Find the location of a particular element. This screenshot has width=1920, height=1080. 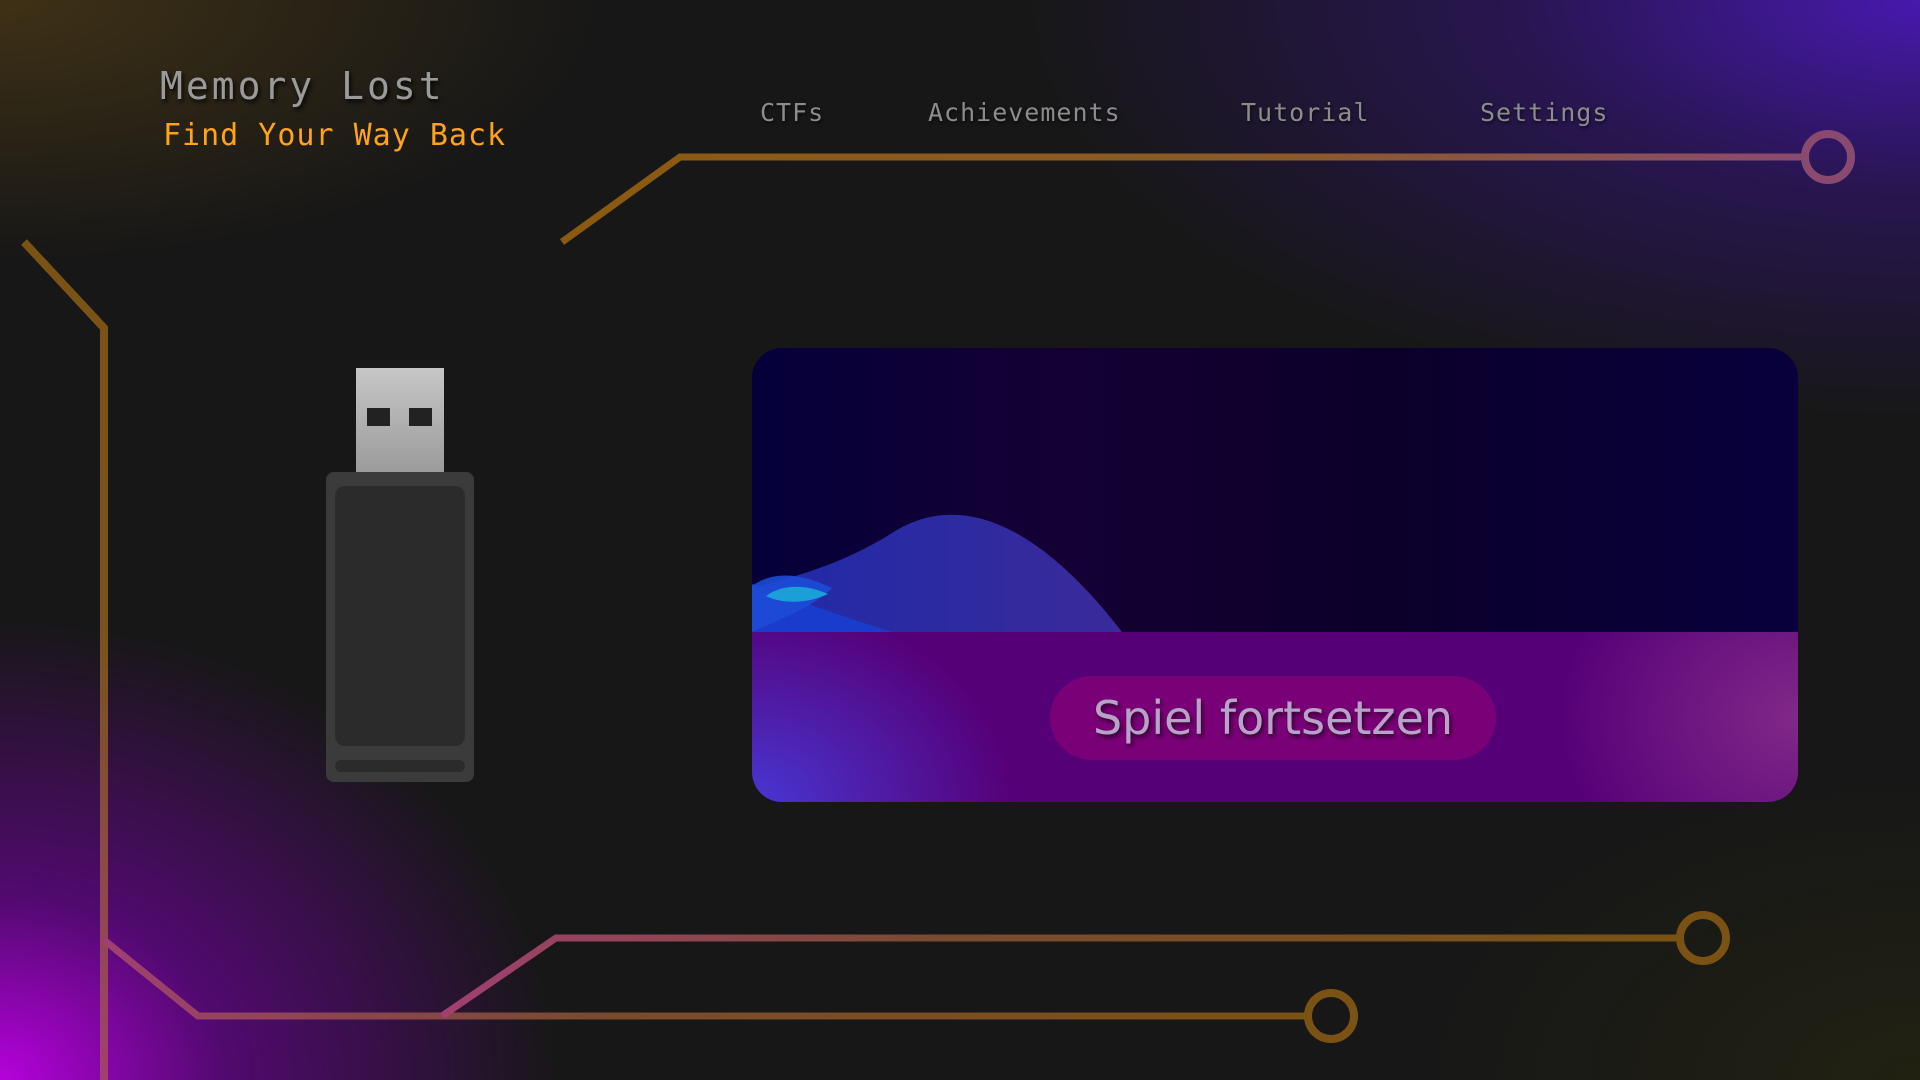

usb-body is located at coordinates (400, 627).